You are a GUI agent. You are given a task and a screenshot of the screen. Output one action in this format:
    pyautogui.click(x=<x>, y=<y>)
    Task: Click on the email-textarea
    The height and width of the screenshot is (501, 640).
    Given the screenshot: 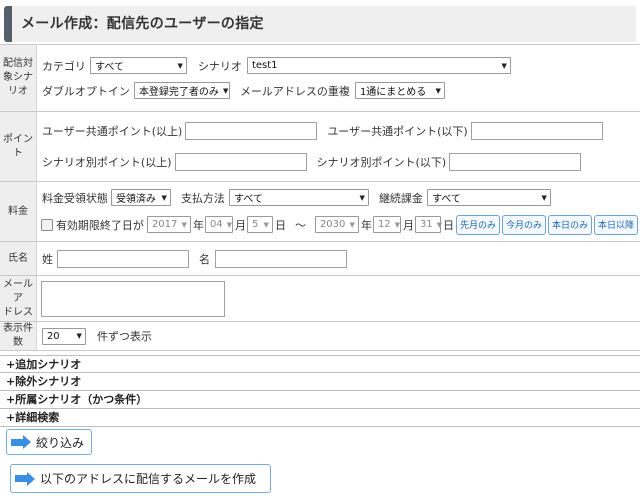 What is the action you would take?
    pyautogui.click(x=132, y=298)
    